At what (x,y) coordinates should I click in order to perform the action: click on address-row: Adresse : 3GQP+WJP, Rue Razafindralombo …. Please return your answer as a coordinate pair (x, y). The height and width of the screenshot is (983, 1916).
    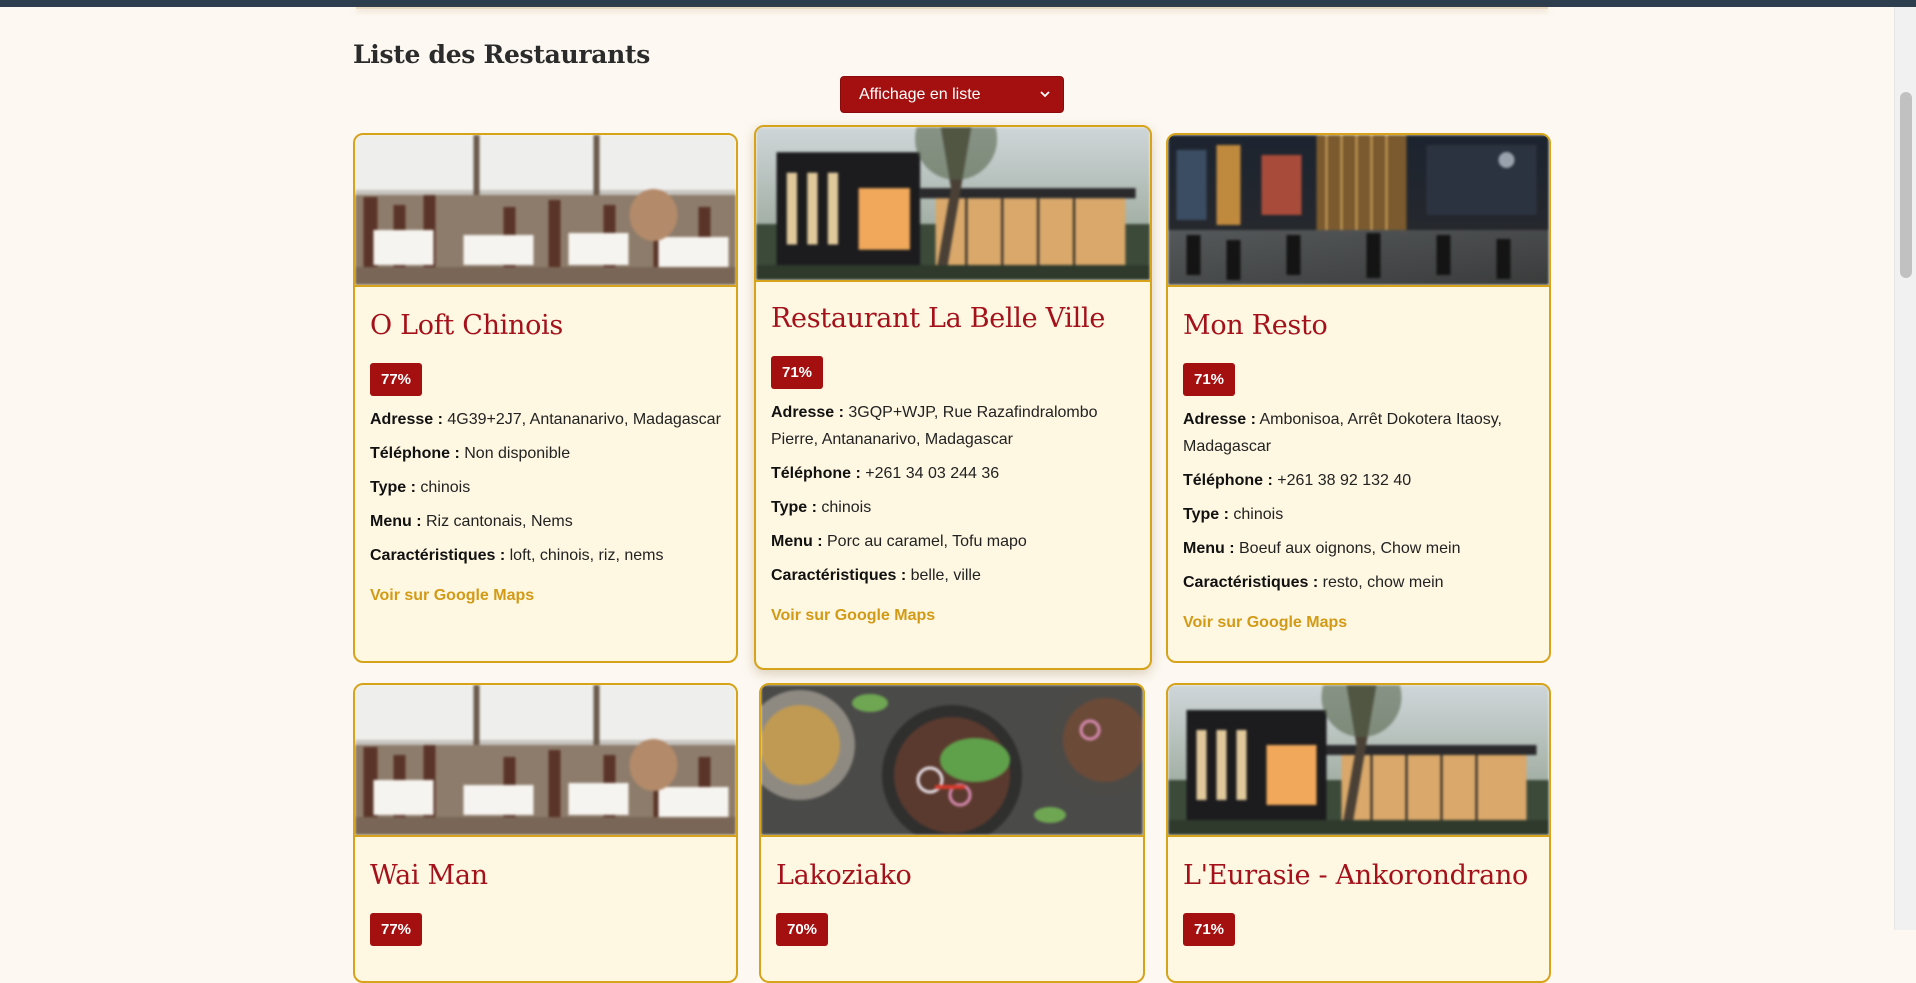
    Looking at the image, I should click on (934, 426).